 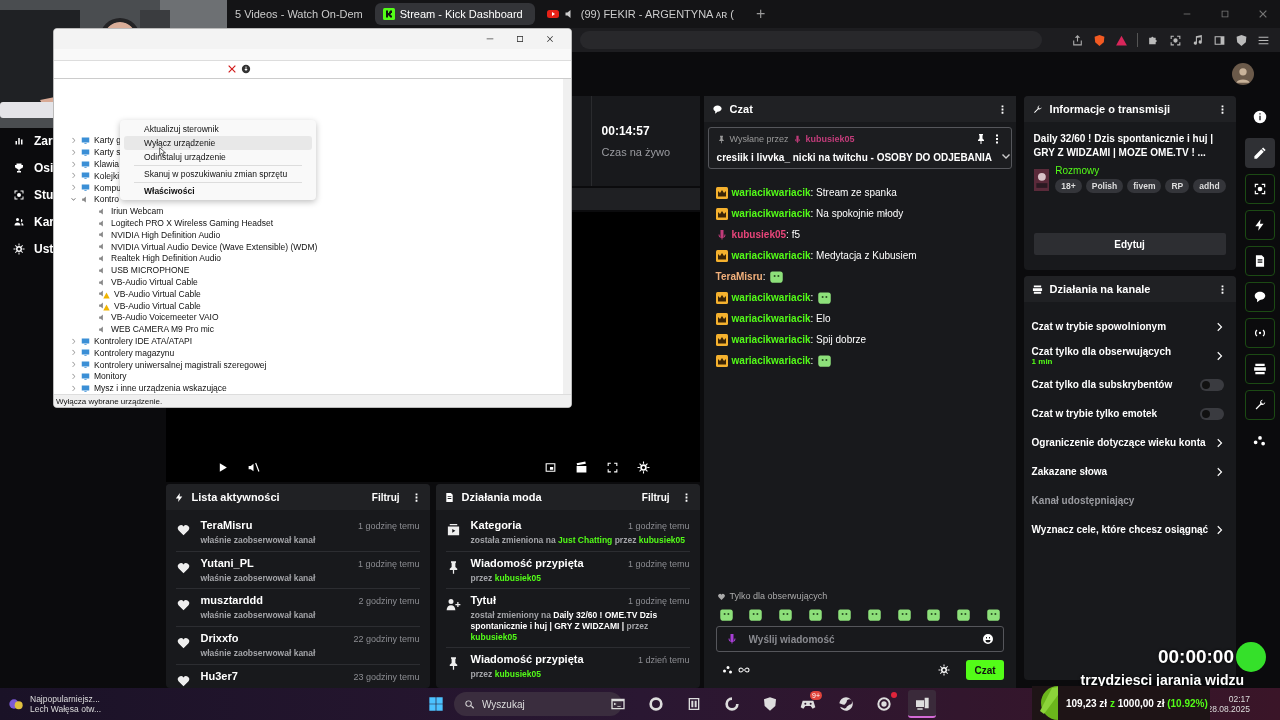 I want to click on download-icon, so click(x=246, y=69).